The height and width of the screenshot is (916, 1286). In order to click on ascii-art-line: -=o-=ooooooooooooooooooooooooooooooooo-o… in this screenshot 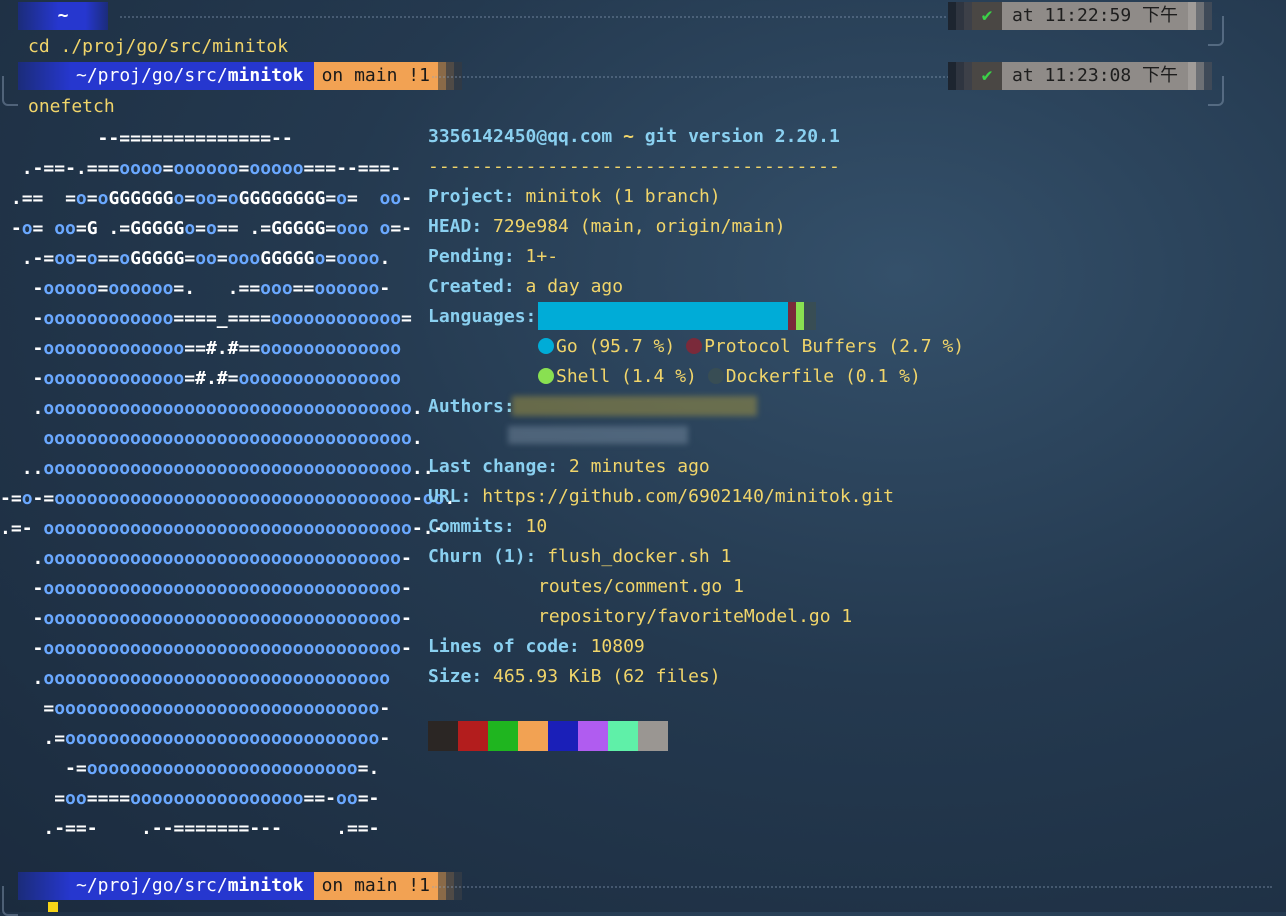, I will do `click(228, 498)`.